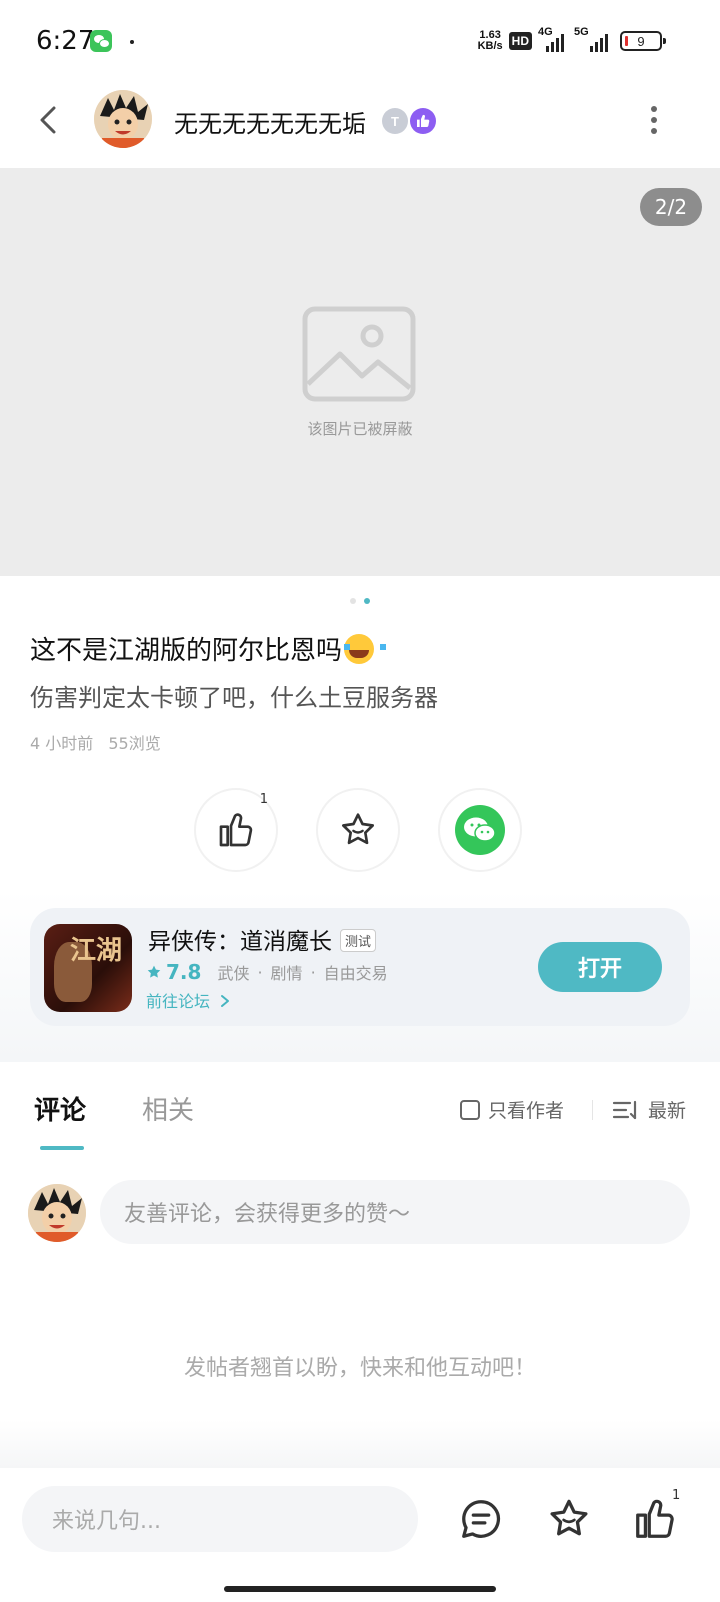 This screenshot has width=720, height=1602. I want to click on game-genre: 武侠, so click(233, 973).